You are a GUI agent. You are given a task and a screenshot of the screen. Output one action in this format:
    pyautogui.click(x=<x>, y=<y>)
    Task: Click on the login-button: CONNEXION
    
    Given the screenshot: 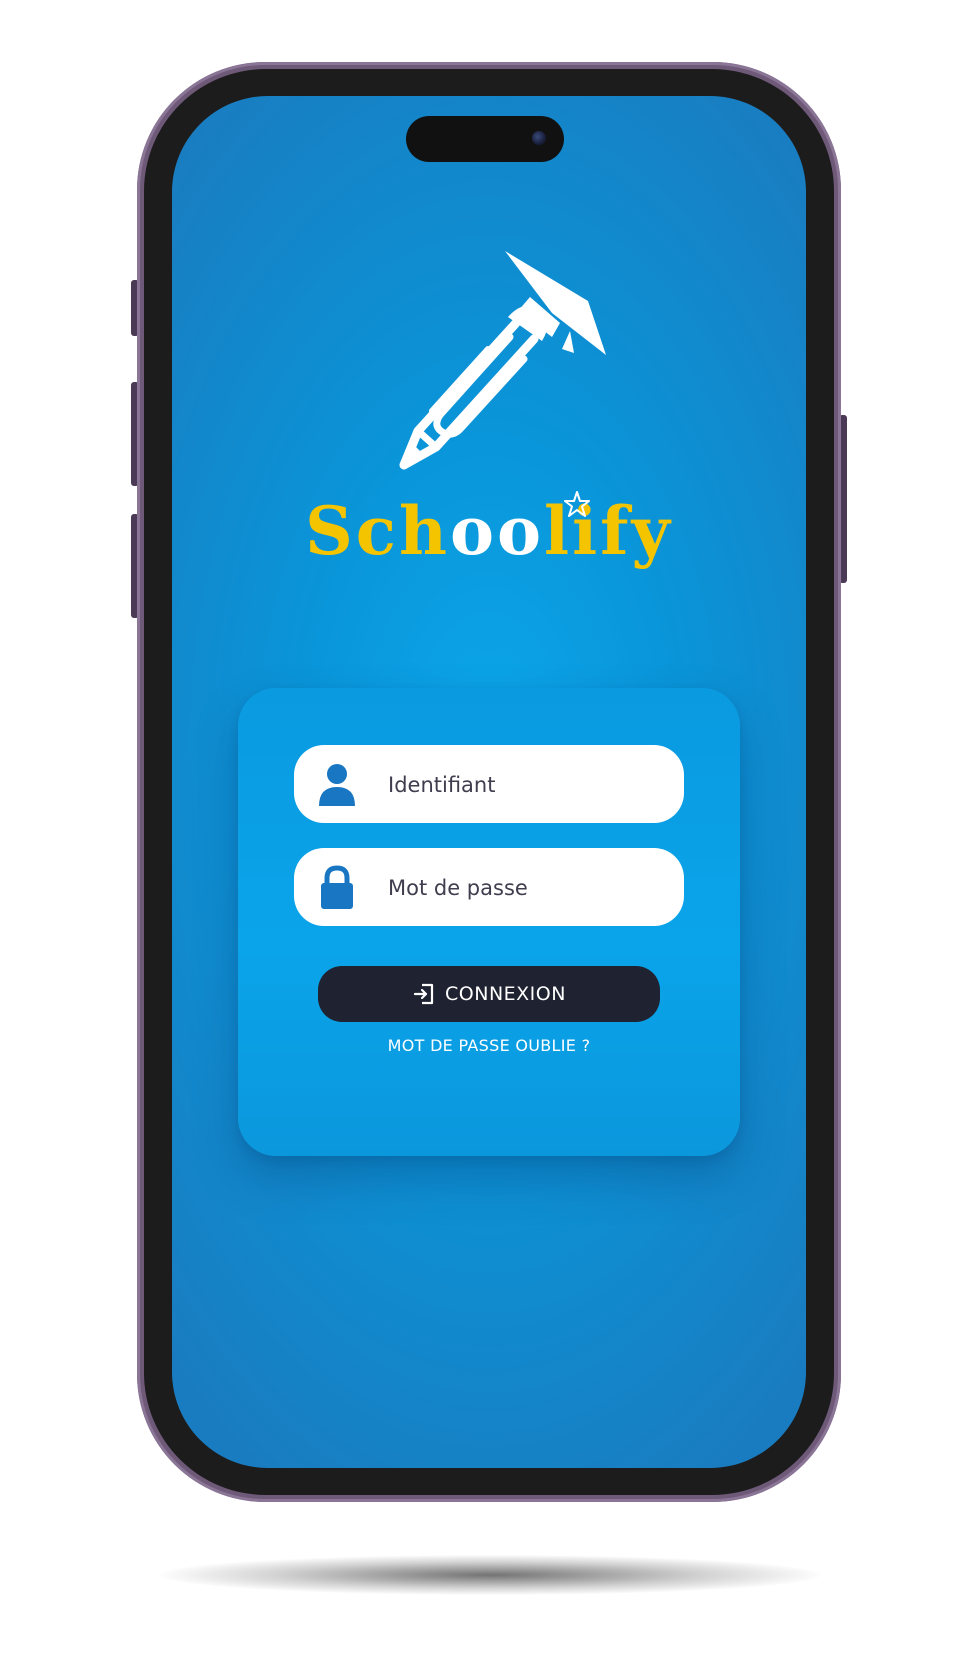 What is the action you would take?
    pyautogui.click(x=489, y=994)
    